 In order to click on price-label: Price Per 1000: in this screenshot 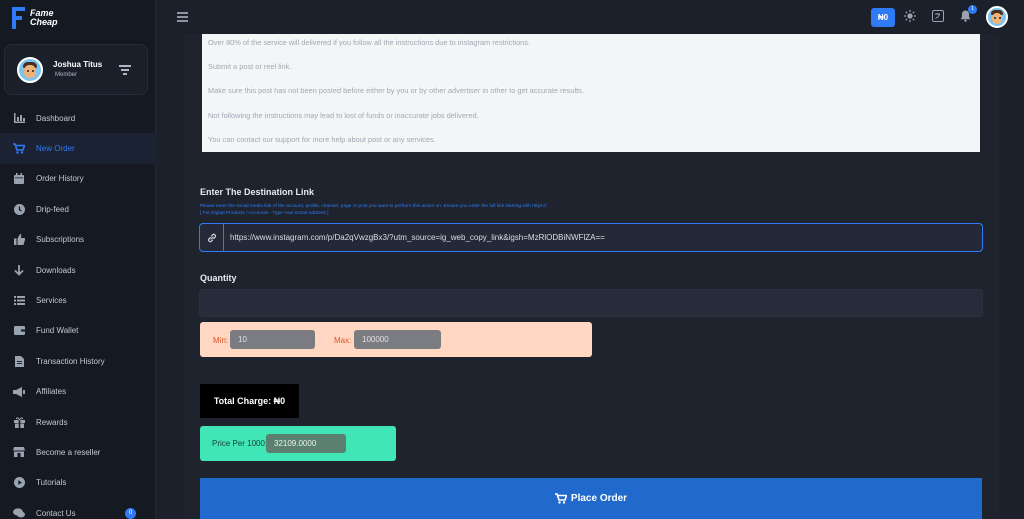, I will do `click(240, 443)`.